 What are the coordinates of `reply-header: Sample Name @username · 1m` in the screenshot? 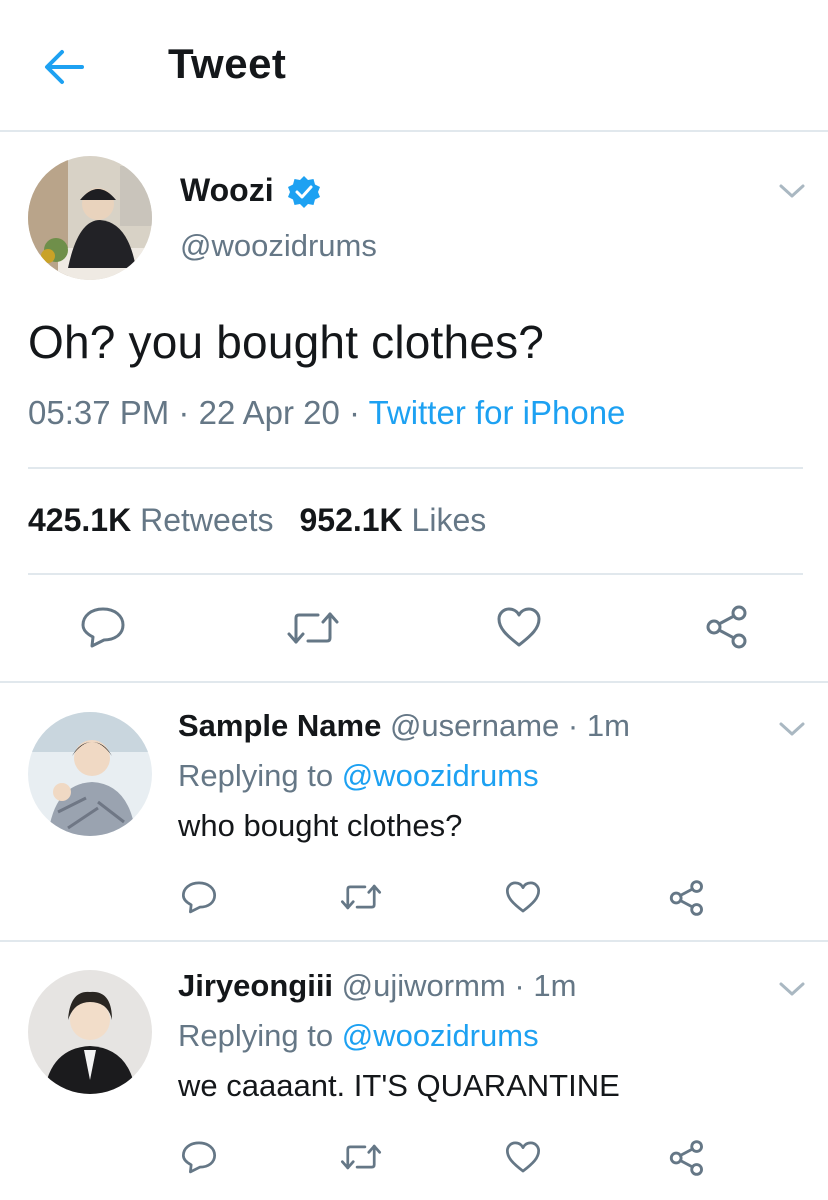 It's located at (404, 726).